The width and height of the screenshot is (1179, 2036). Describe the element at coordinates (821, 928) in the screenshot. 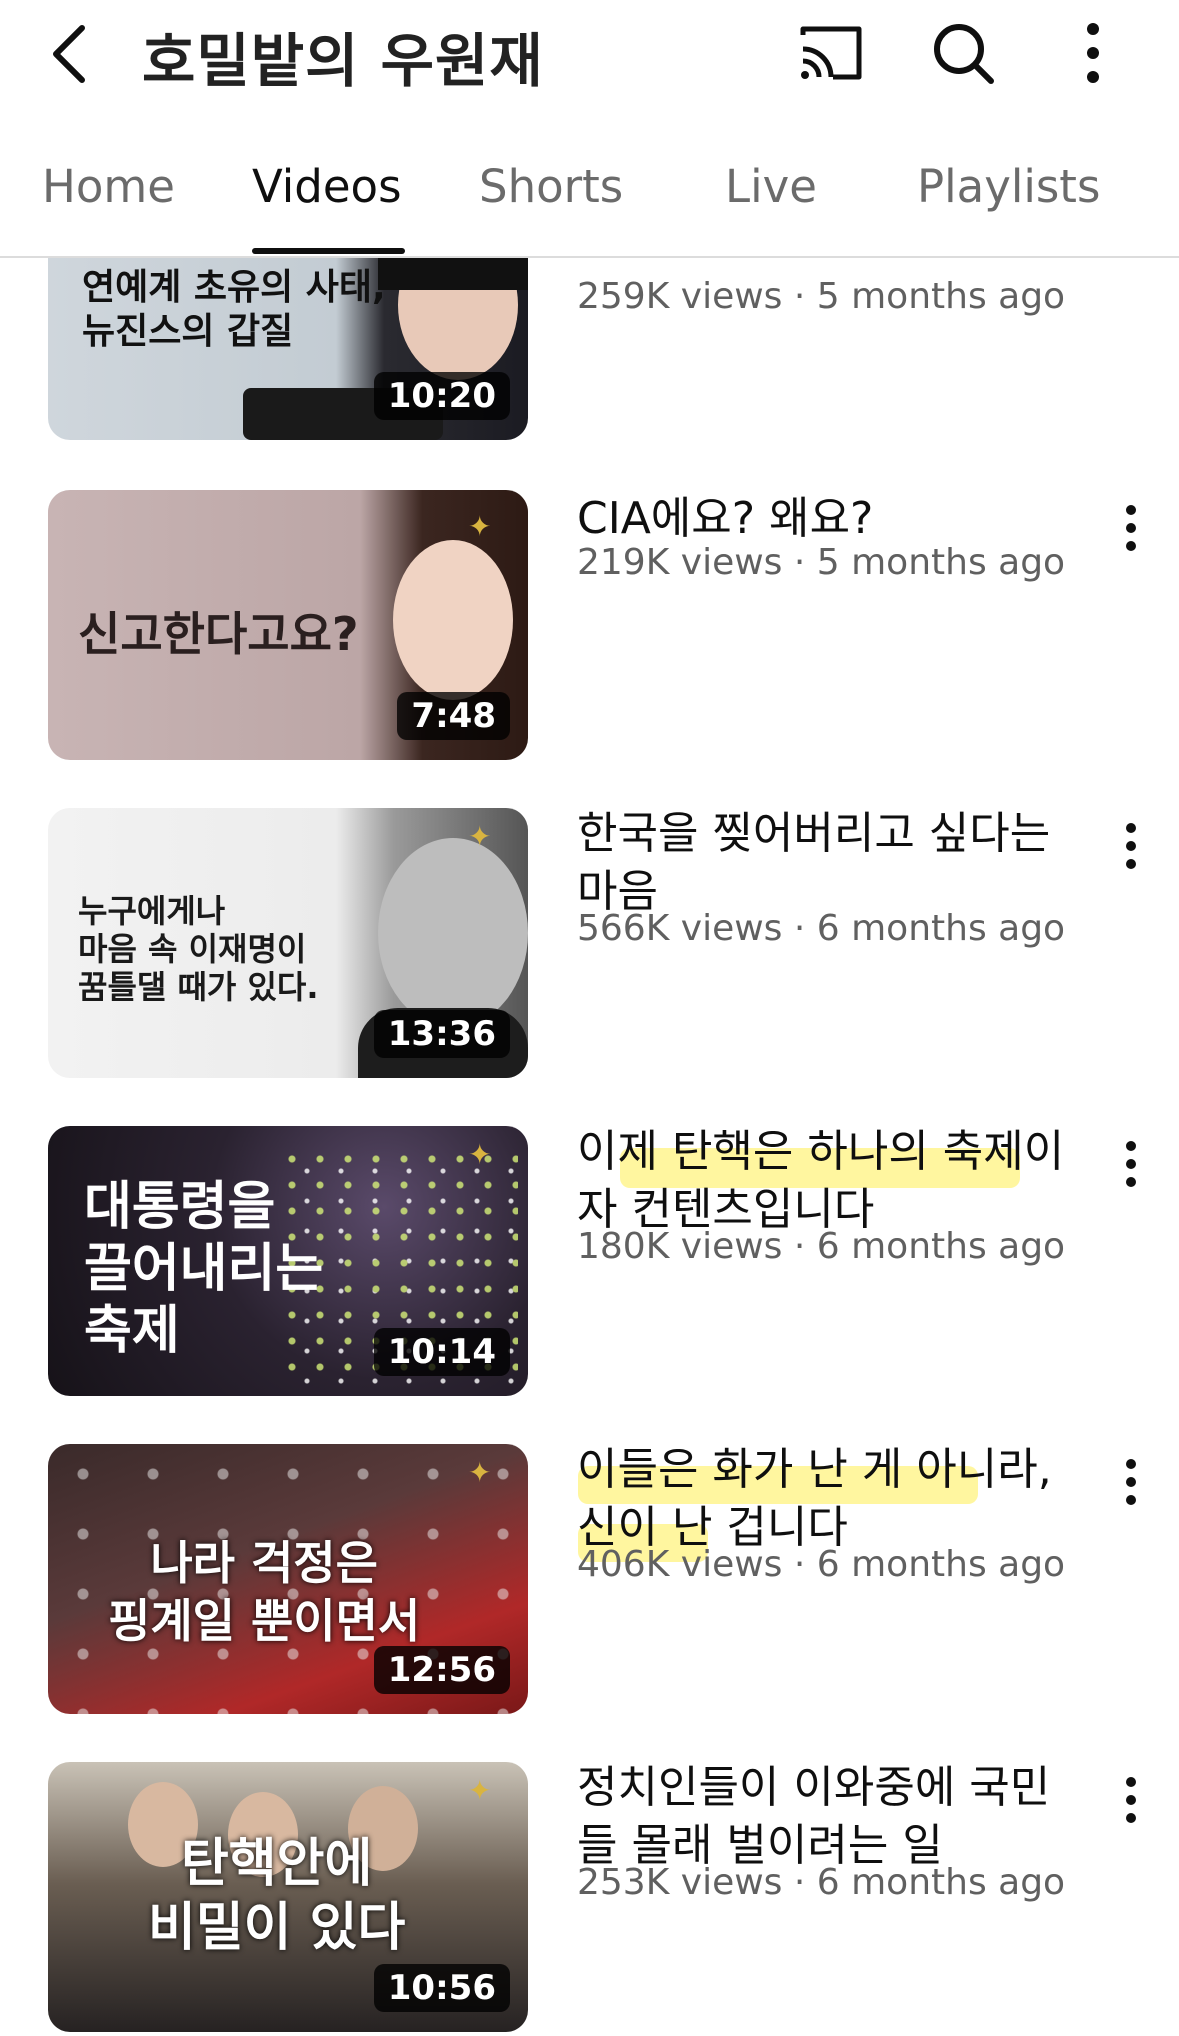

I see `video-meta: 566K views · 6 months ago` at that location.